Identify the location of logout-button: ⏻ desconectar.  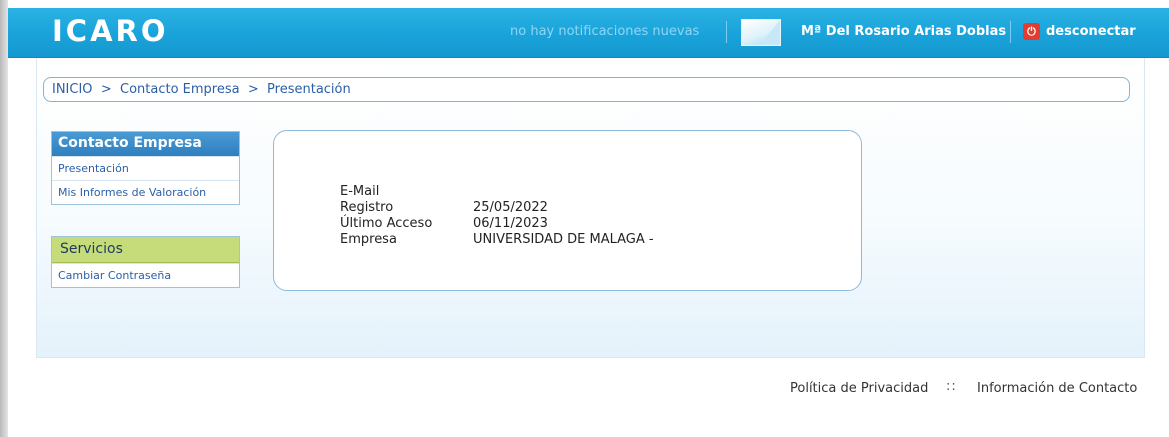
(1079, 31).